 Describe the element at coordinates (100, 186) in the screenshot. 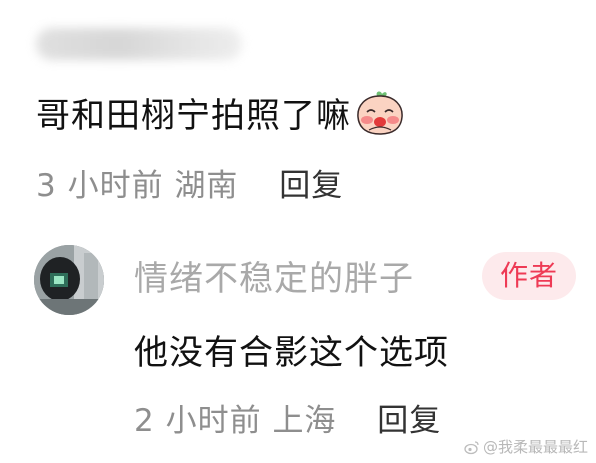

I see `comment-time: 3 小时前` at that location.